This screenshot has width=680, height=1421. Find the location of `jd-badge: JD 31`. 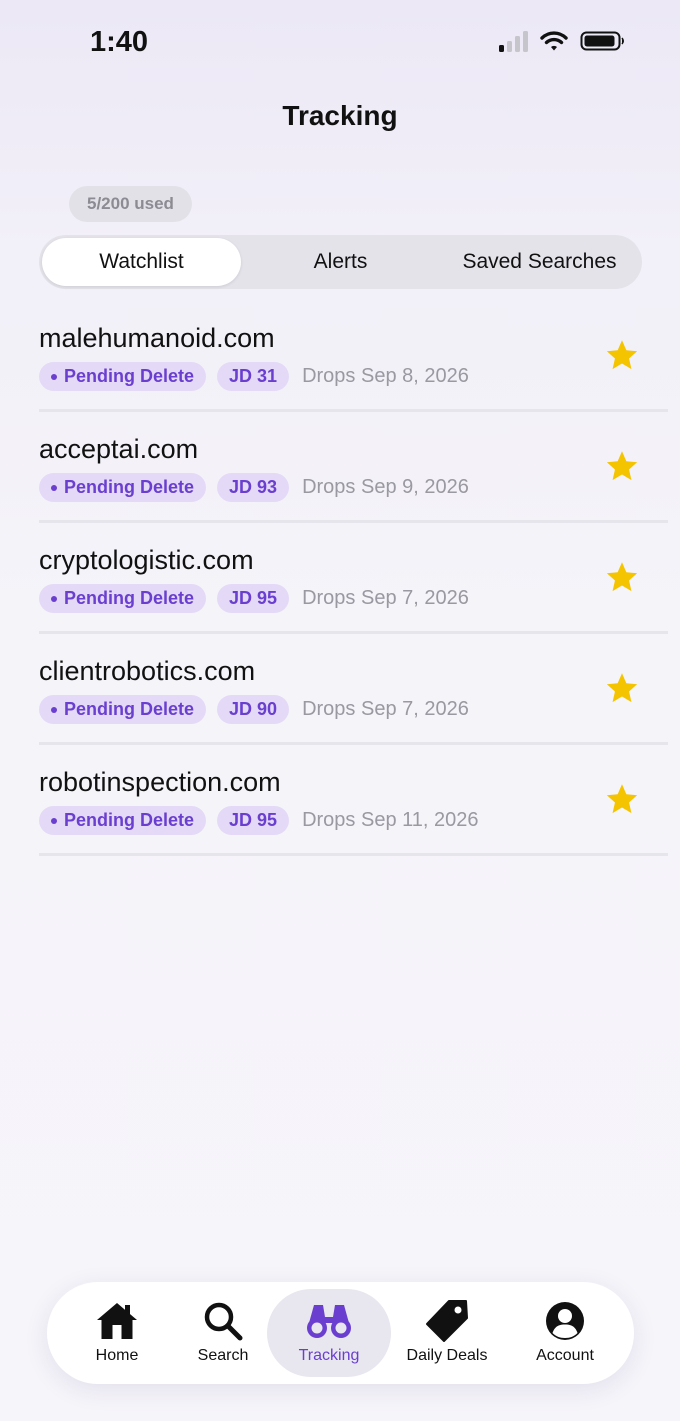

jd-badge: JD 31 is located at coordinates (253, 376).